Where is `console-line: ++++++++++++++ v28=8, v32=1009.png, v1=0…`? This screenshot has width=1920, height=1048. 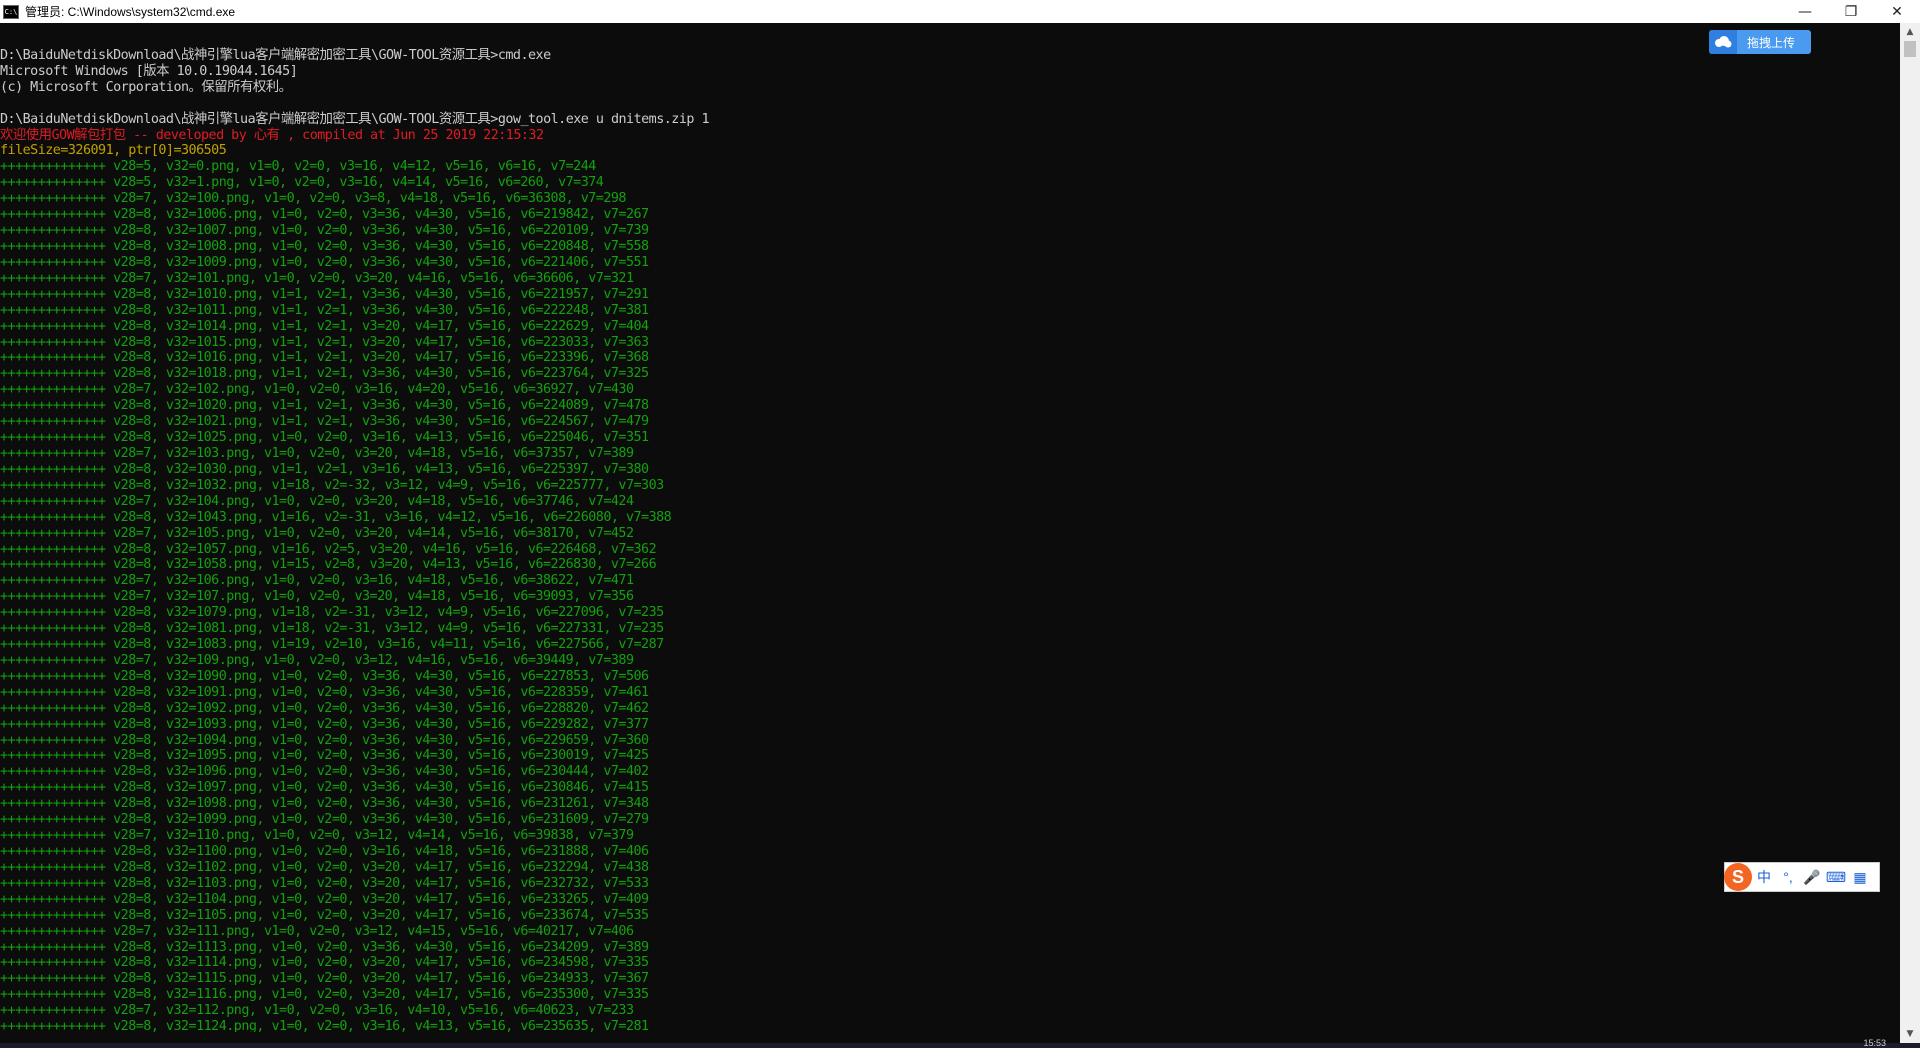
console-line: ++++++++++++++ v28=8, v32=1009.png, v1=0… is located at coordinates (324, 262).